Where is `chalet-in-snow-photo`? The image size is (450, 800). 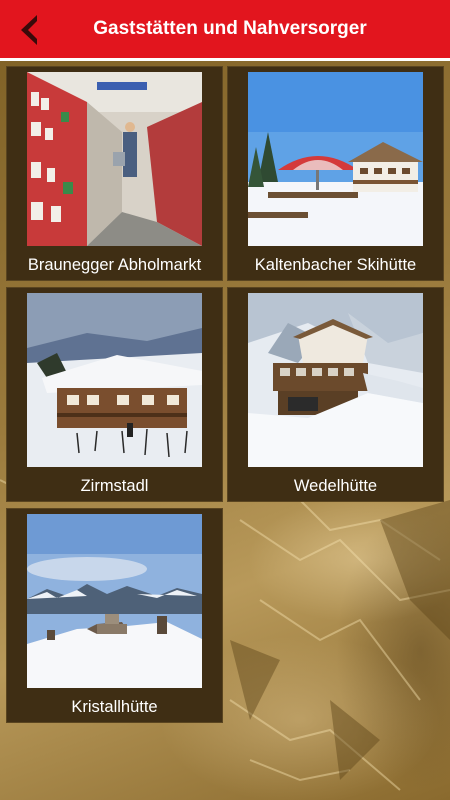 chalet-in-snow-photo is located at coordinates (114, 380).